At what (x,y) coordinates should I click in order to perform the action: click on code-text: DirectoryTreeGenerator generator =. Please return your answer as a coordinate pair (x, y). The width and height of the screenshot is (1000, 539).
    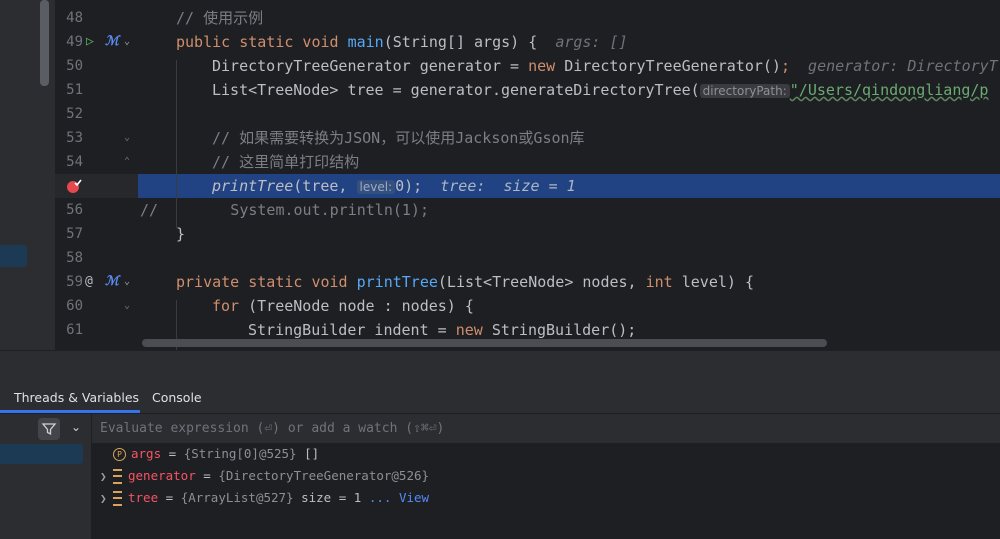
    Looking at the image, I should click on (370, 66).